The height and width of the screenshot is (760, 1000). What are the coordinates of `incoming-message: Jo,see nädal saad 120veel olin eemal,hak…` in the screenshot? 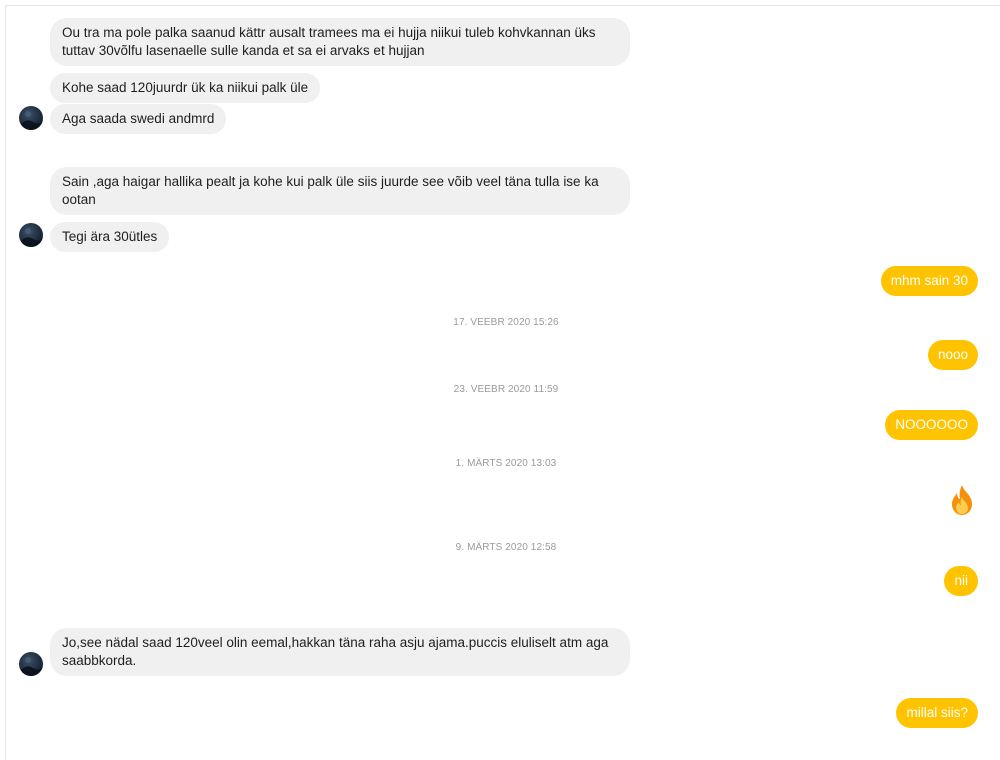 It's located at (340, 652).